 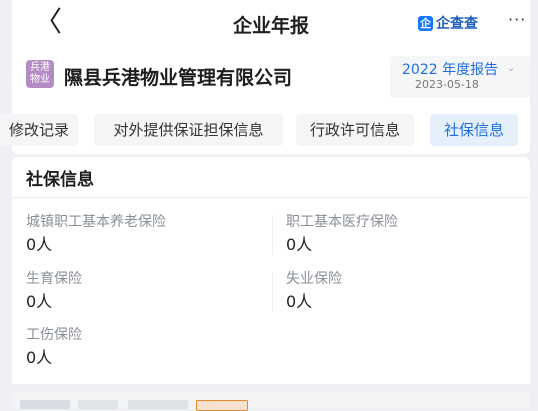 What do you see at coordinates (60, 180) in the screenshot?
I see `section-title: 社保信息` at bounding box center [60, 180].